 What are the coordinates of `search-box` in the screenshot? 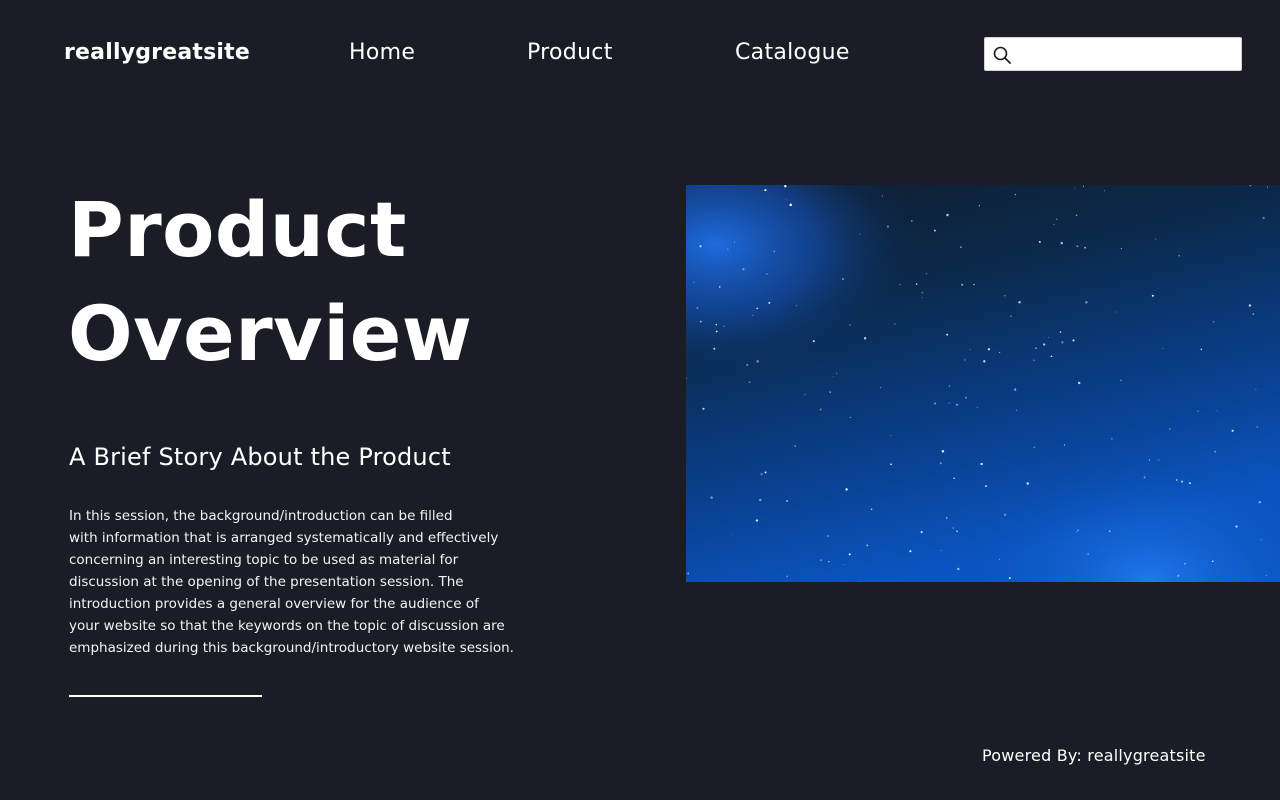 It's located at (1113, 54).